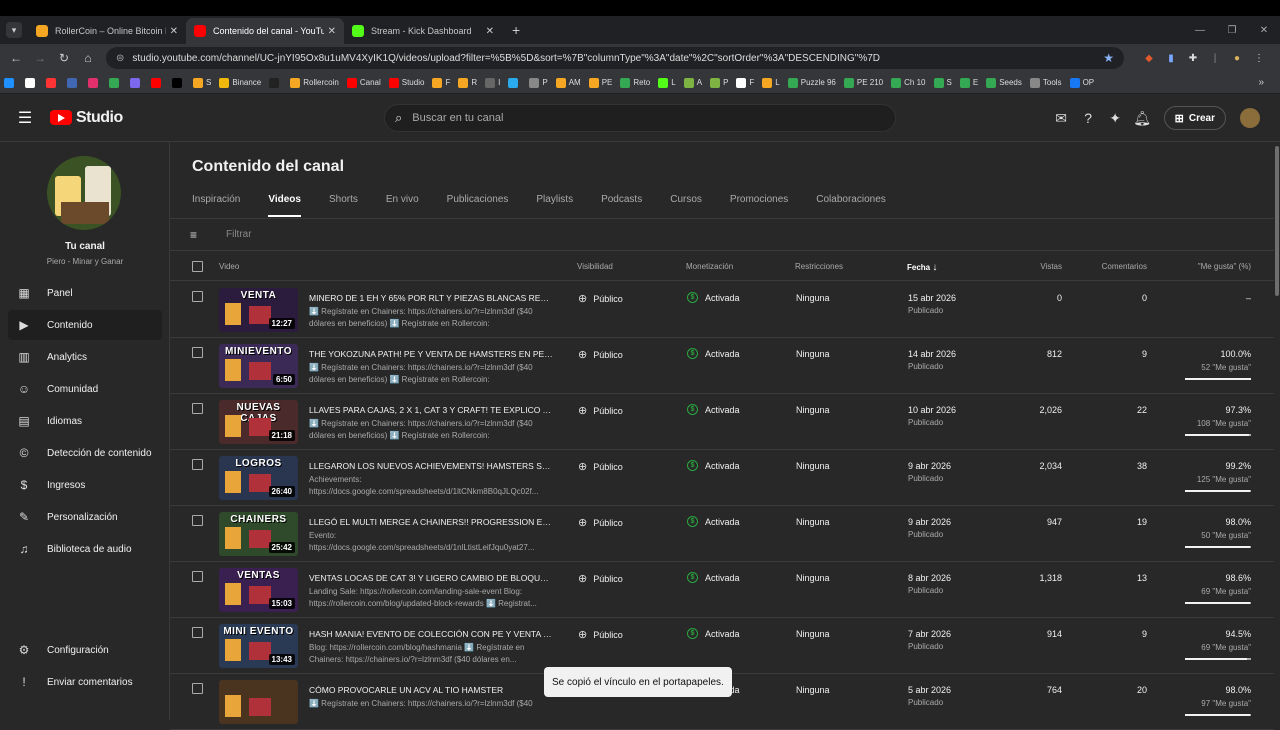 The height and width of the screenshot is (730, 1280). What do you see at coordinates (258, 702) in the screenshot?
I see `video-thumbnail` at bounding box center [258, 702].